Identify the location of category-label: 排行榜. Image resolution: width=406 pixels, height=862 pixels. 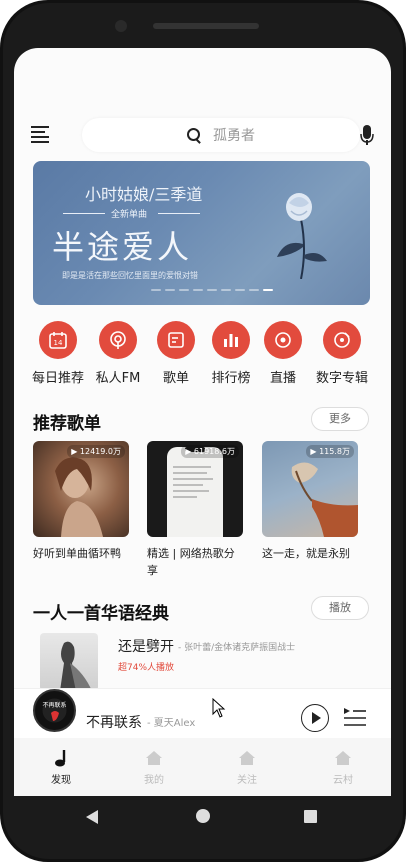
(231, 378).